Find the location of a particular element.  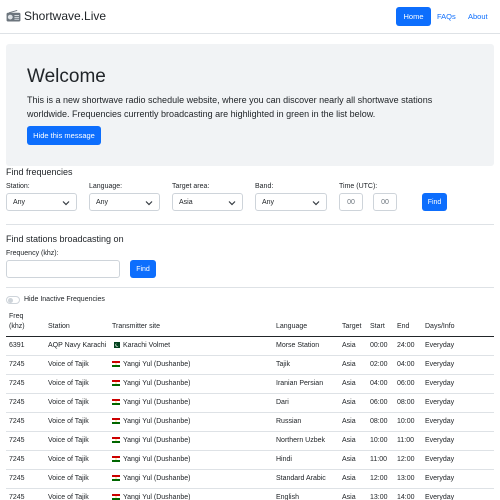

cell-start: 11:00 is located at coordinates (378, 459).